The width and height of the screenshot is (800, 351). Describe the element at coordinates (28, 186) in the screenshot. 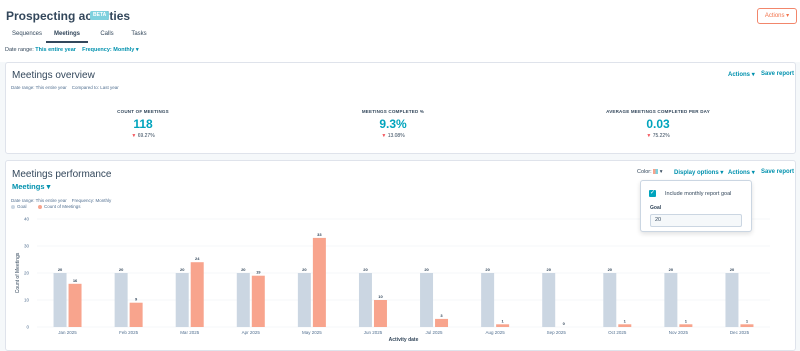

I see `metric-select-label: Meetings` at that location.